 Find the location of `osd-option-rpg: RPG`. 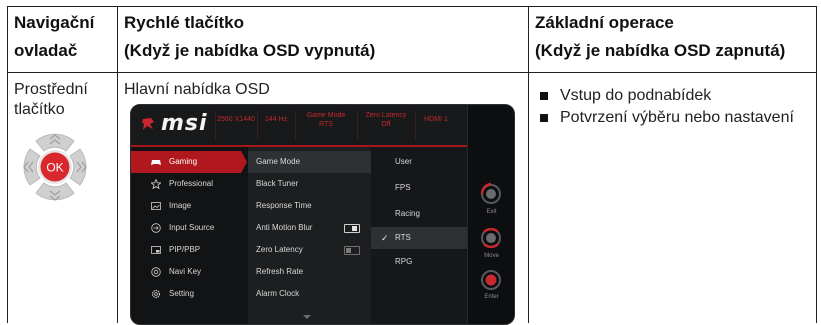

osd-option-rpg: RPG is located at coordinates (419, 262).